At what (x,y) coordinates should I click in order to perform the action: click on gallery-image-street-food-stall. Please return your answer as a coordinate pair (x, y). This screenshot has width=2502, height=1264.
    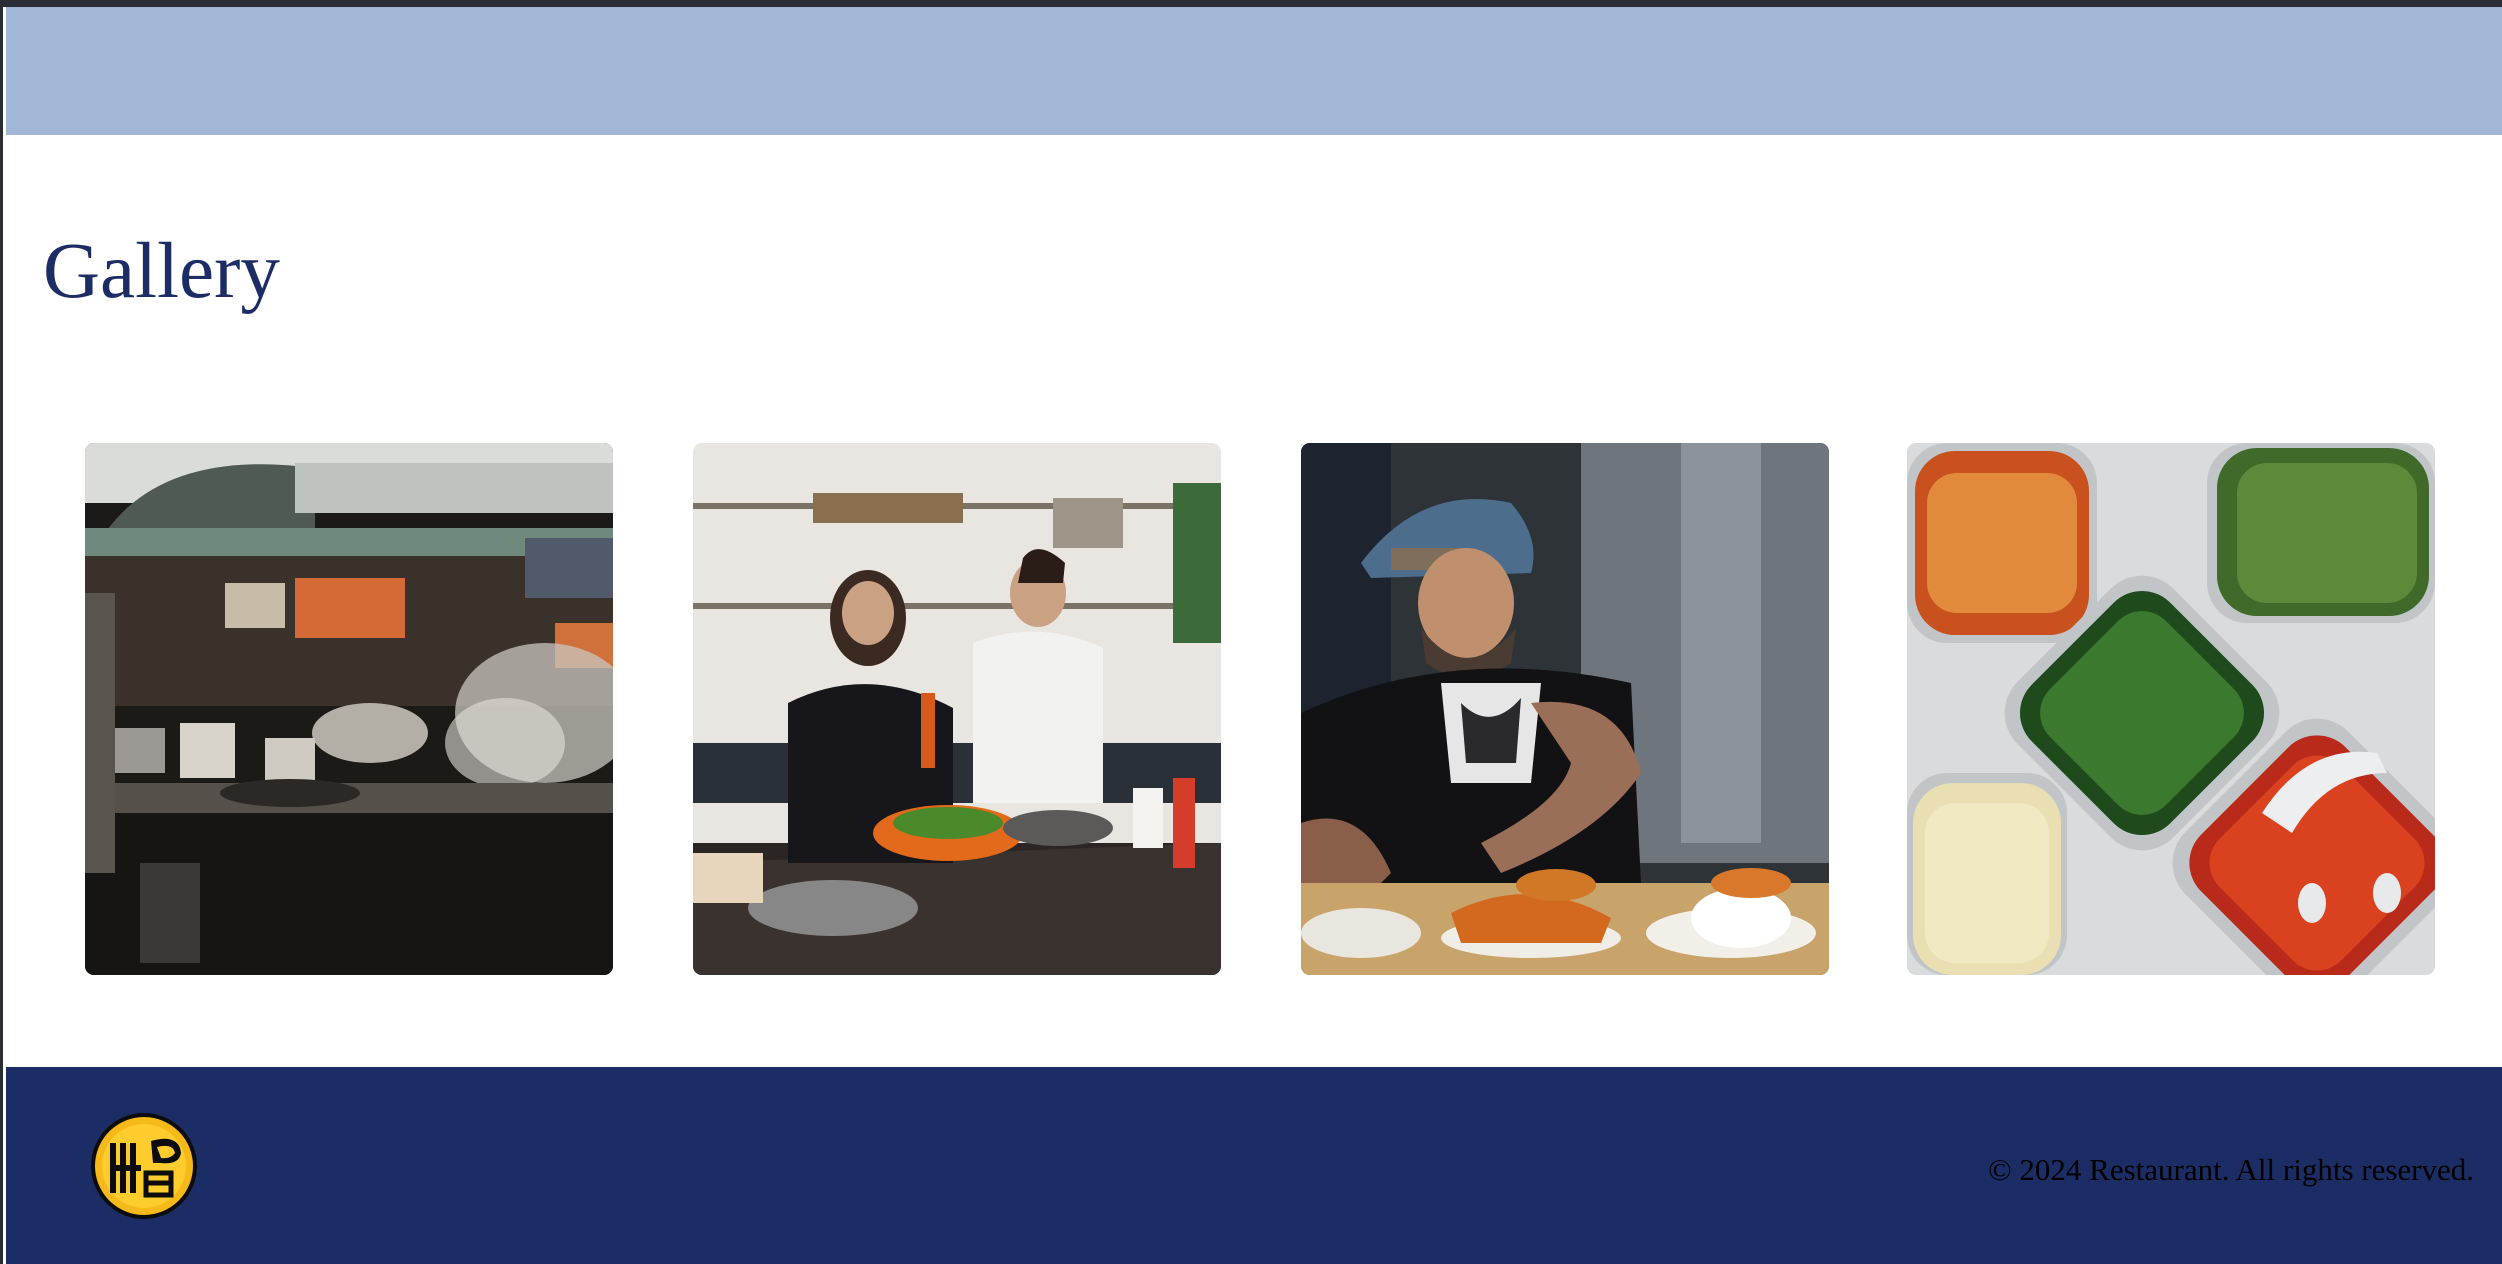
    Looking at the image, I should click on (349, 709).